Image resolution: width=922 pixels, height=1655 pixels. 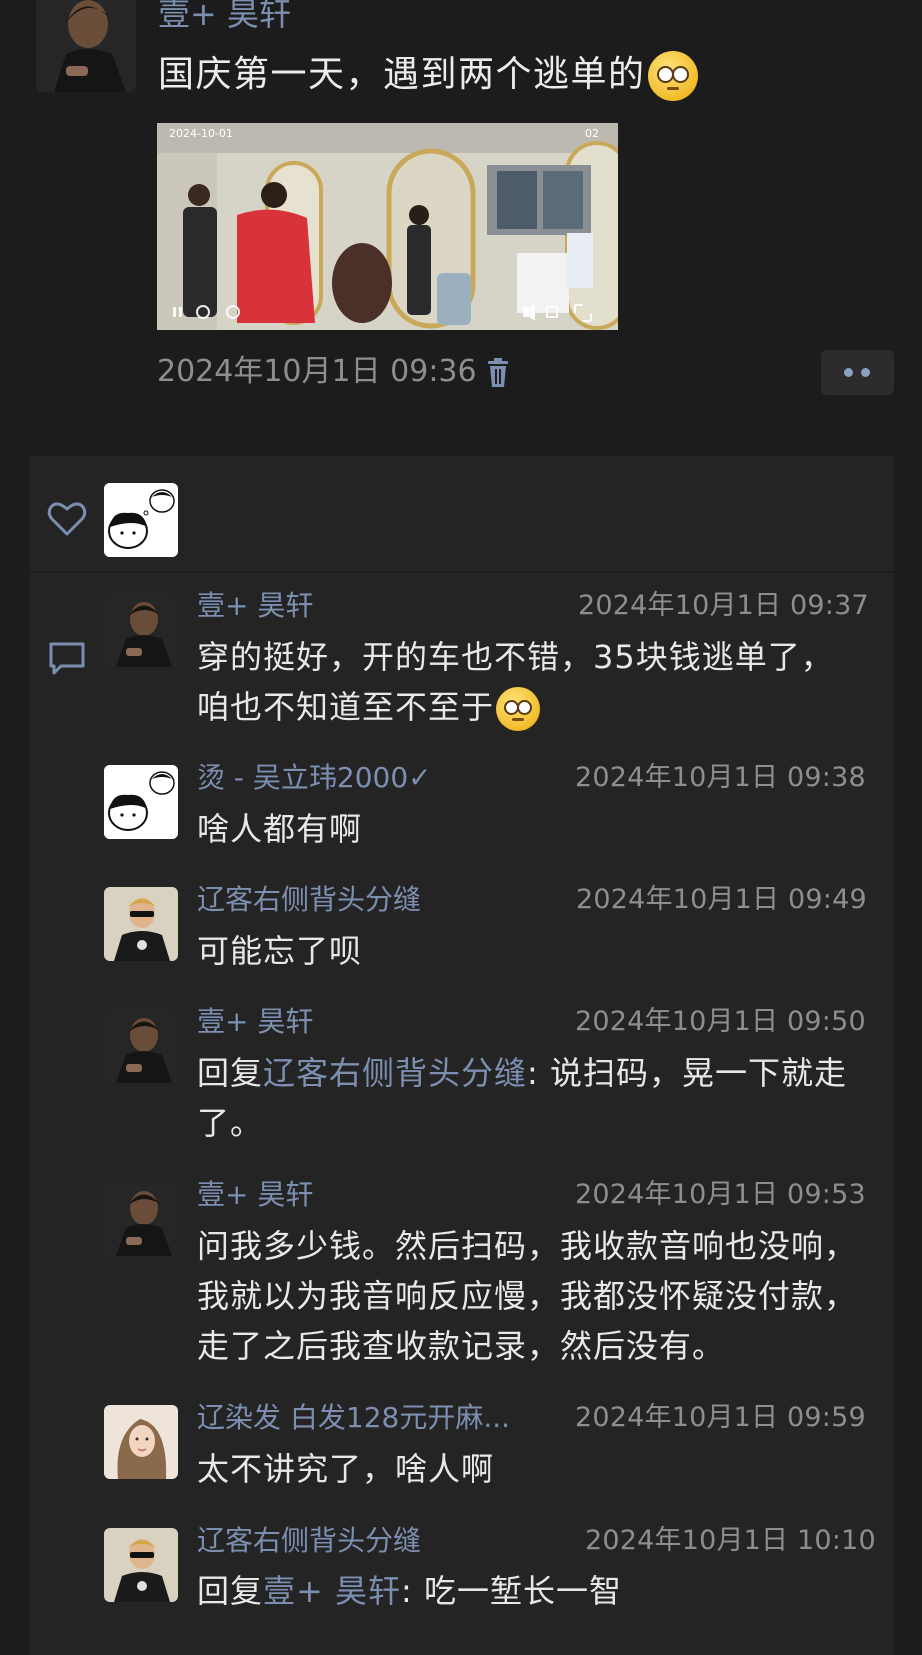 I want to click on author-avatar, so click(x=86, y=46).